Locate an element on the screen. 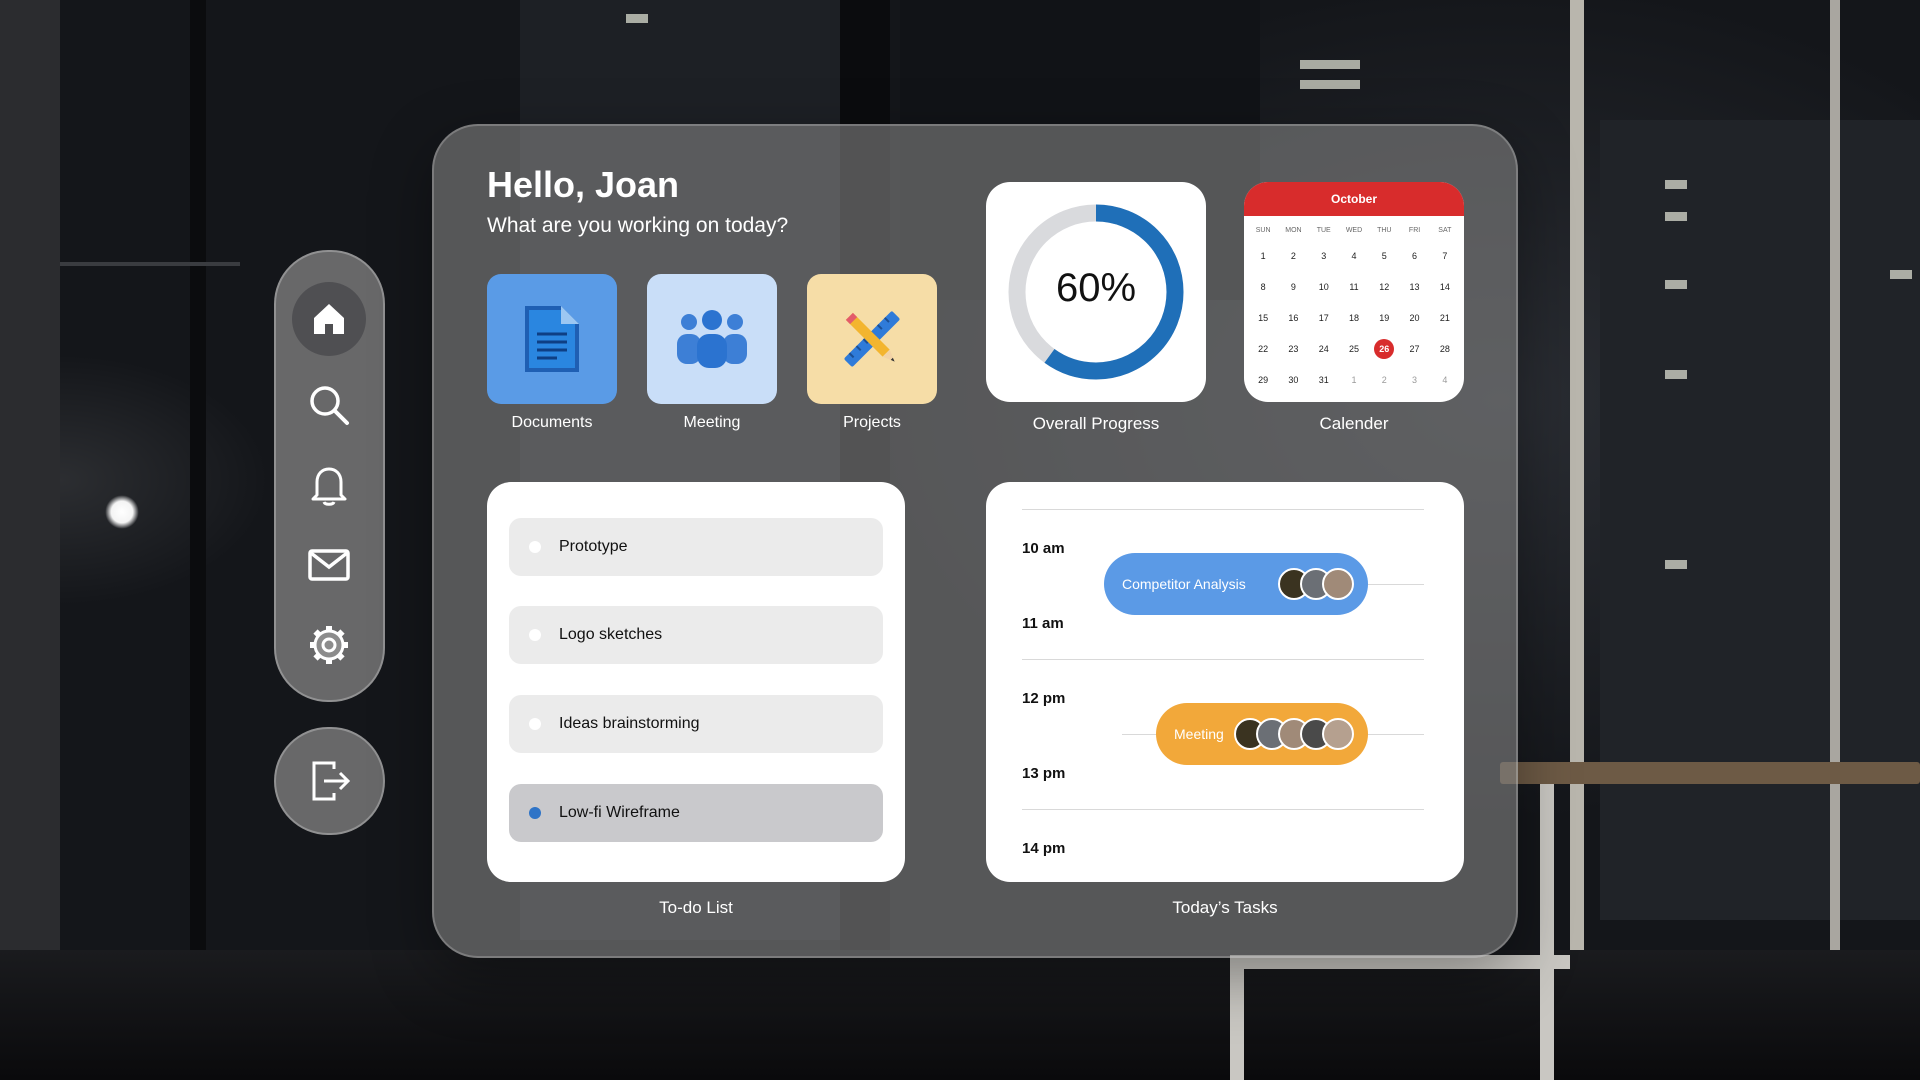  nav-home-button is located at coordinates (329, 319).